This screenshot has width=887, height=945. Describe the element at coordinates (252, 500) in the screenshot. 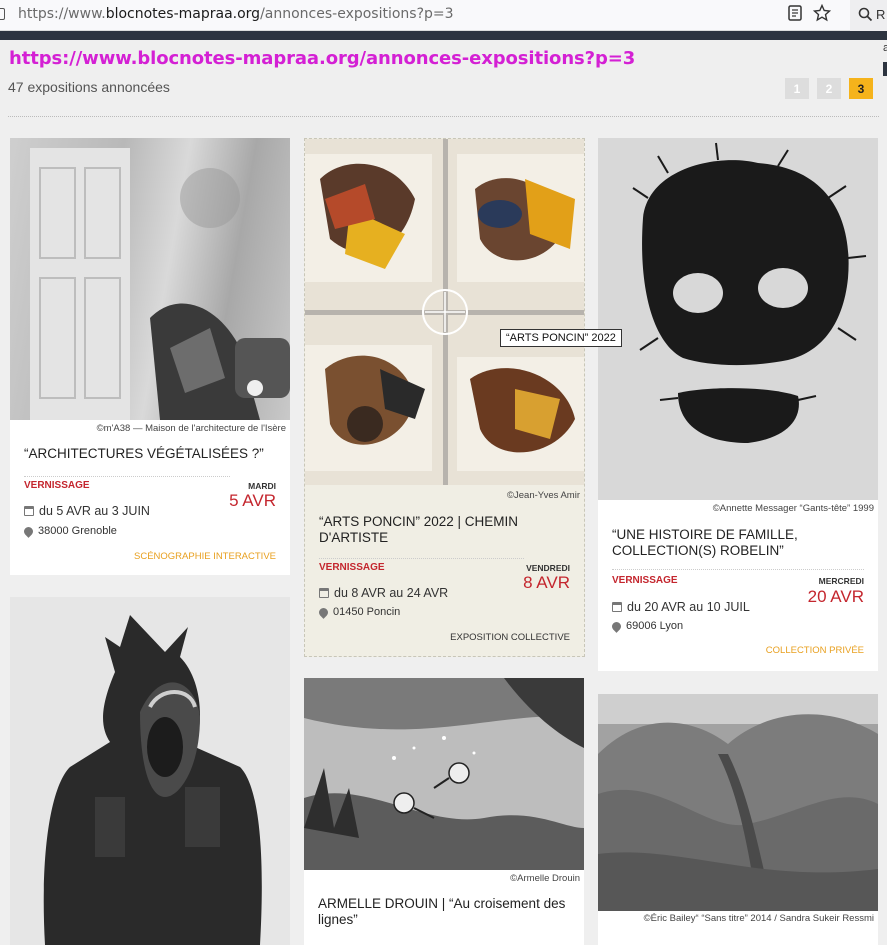

I see `vernissage-date: 5 AVR` at that location.